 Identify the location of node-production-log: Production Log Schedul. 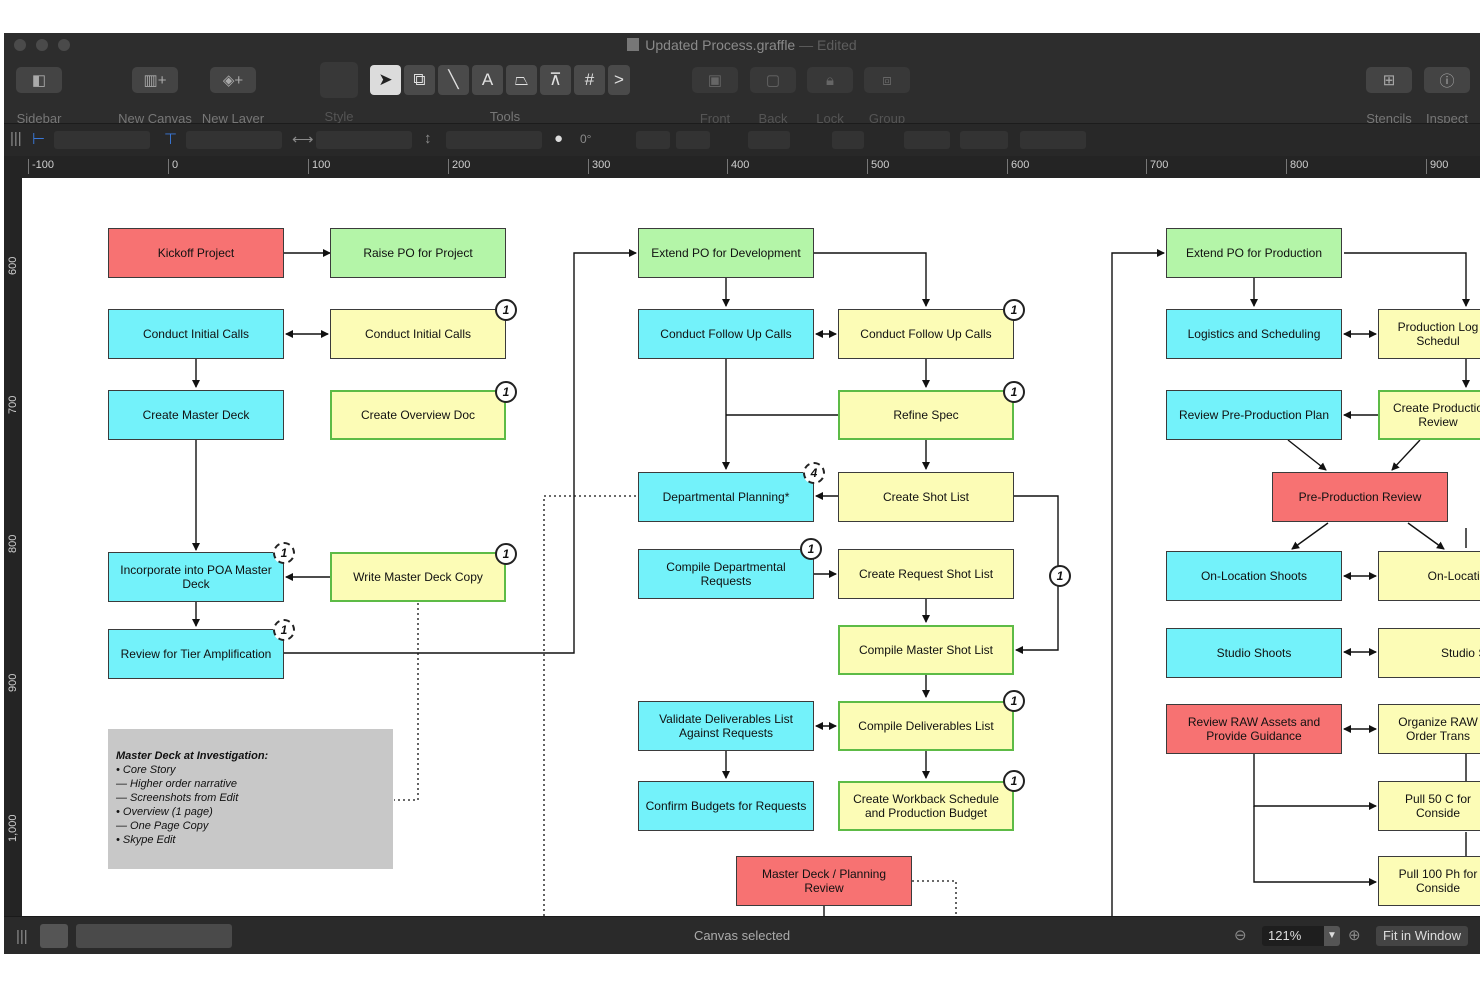
(1429, 334).